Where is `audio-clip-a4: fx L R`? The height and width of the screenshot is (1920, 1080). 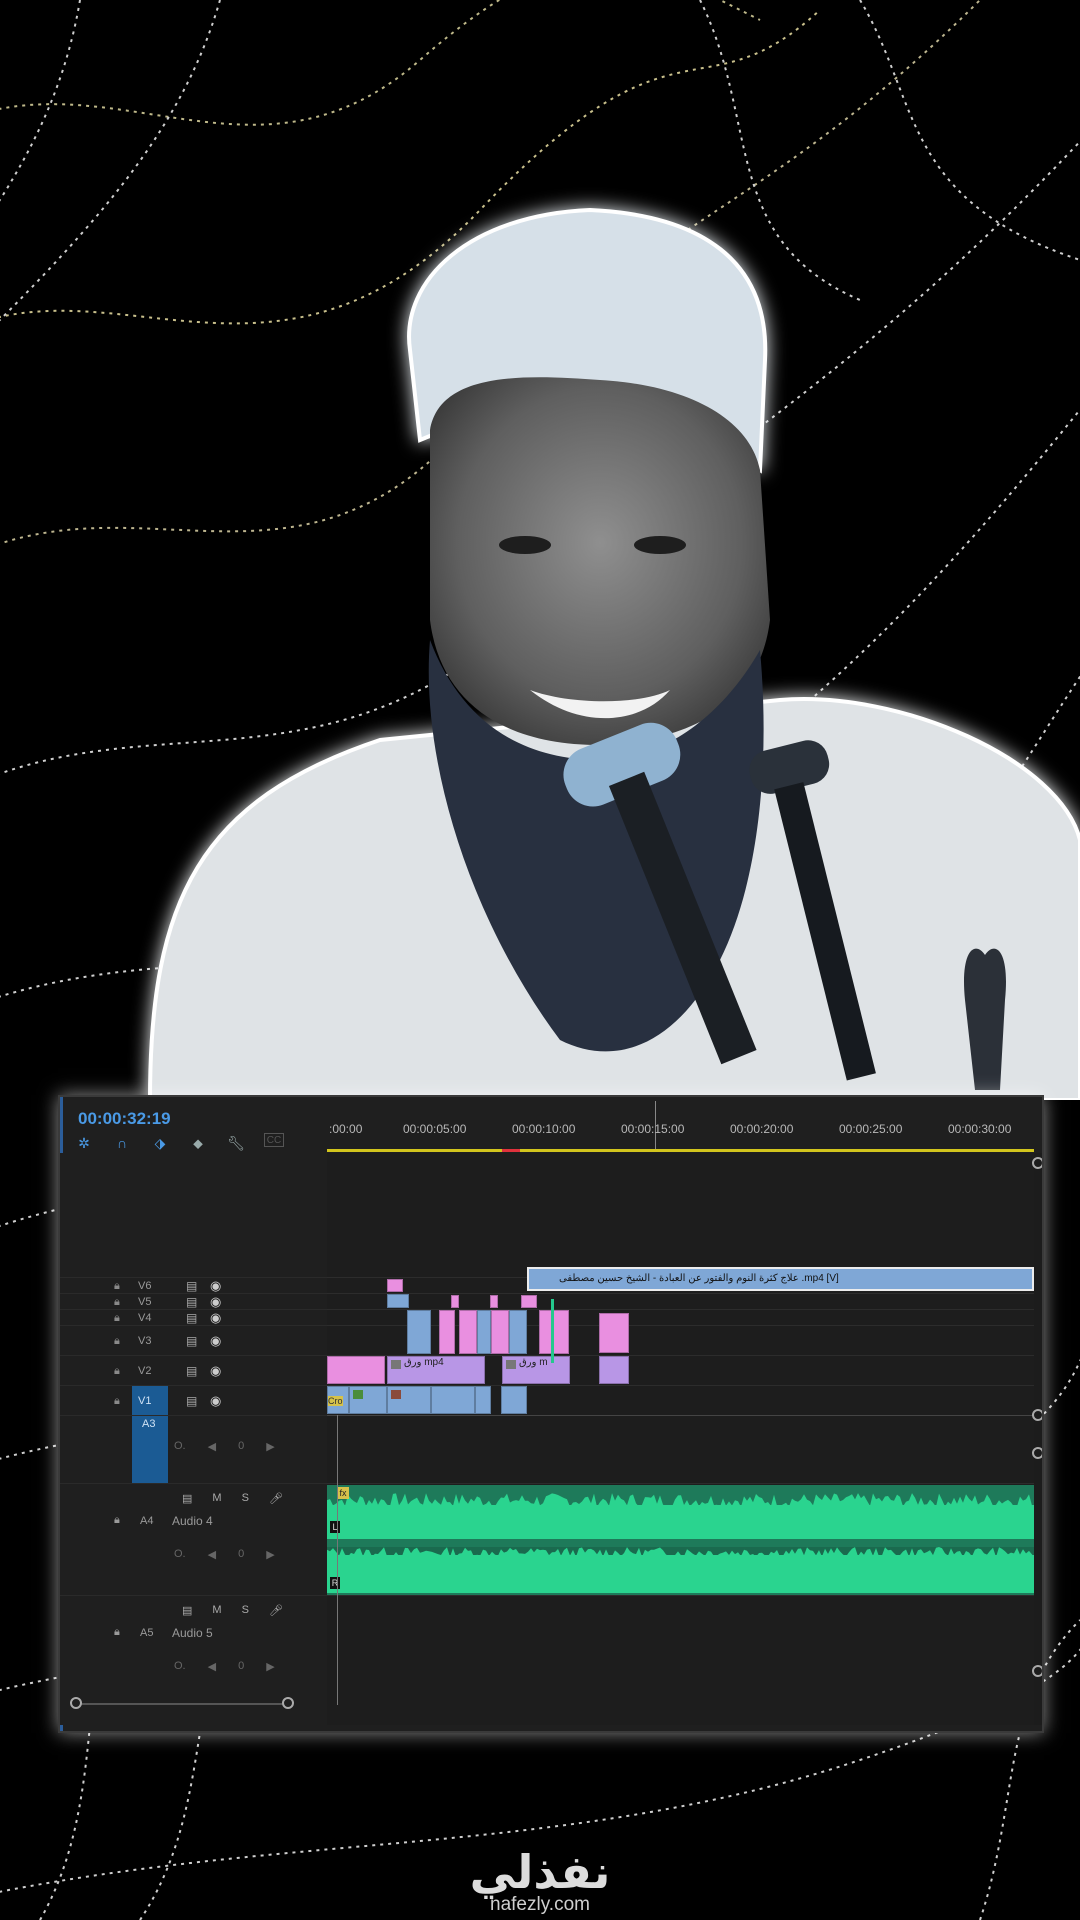 audio-clip-a4: fx L R is located at coordinates (680, 1540).